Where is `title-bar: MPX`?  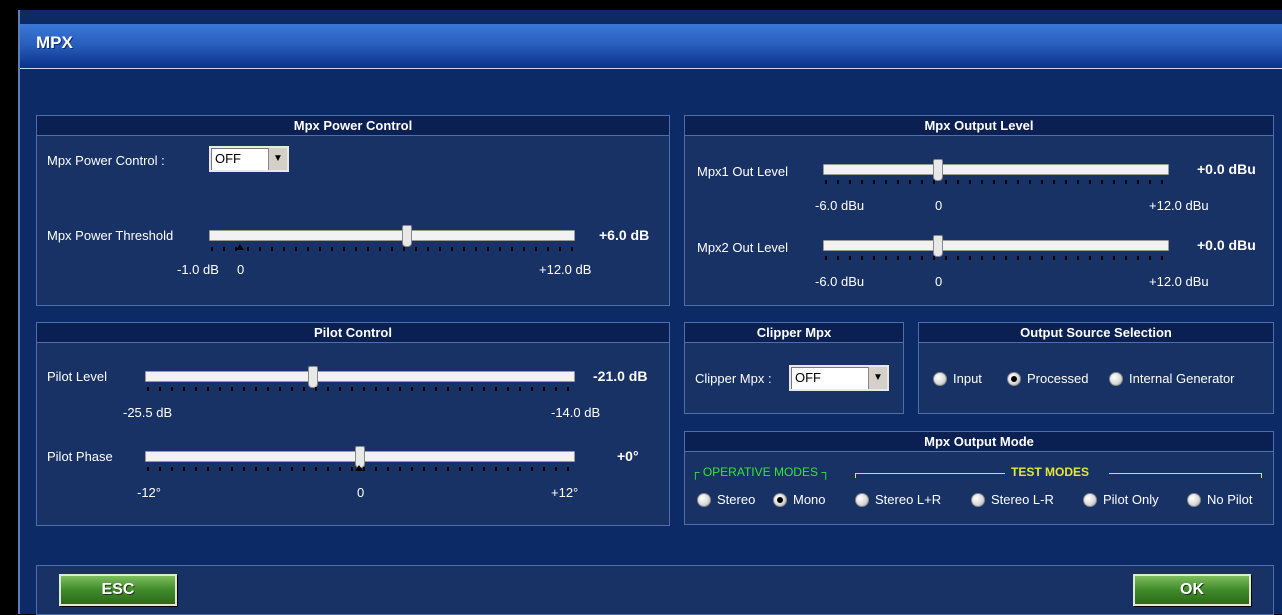 title-bar: MPX is located at coordinates (651, 46).